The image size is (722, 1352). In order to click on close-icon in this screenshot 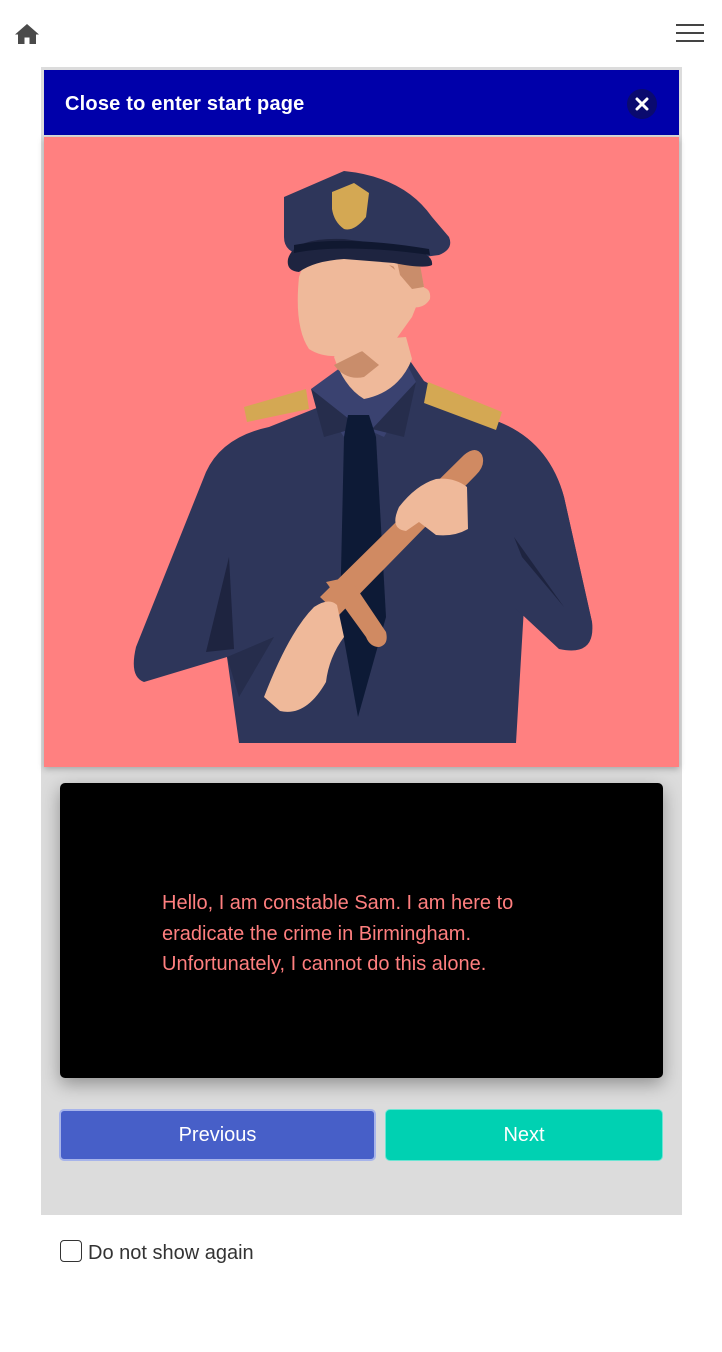, I will do `click(642, 104)`.